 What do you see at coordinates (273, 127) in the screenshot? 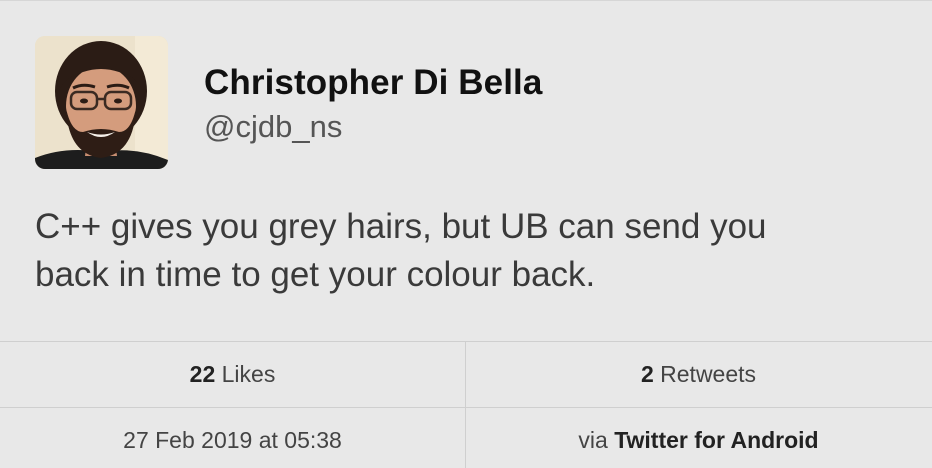
I see `author-handle: @cjdb_ns` at bounding box center [273, 127].